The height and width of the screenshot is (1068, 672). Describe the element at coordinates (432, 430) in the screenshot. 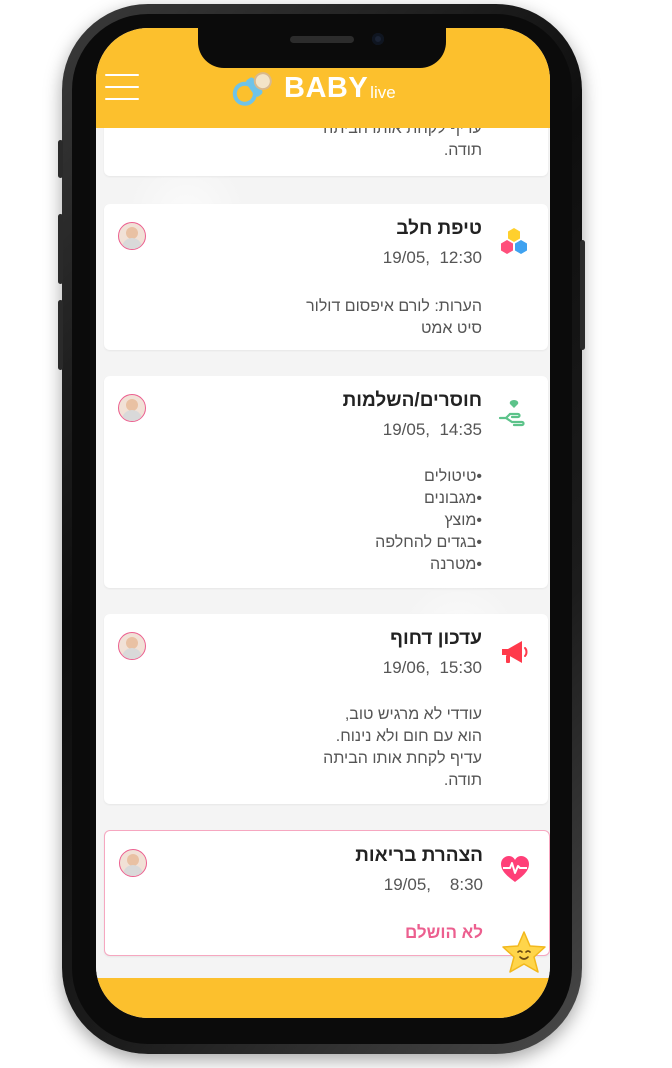

I see `card-datetime: 19/05, 14:35` at that location.